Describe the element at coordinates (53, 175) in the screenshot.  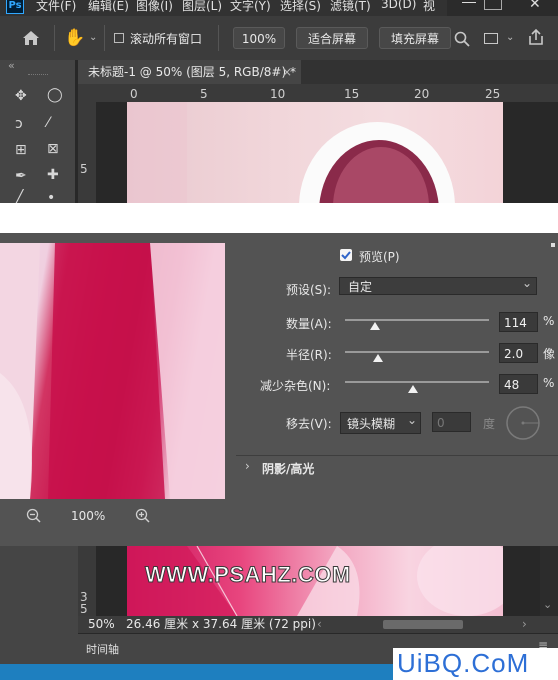
I see `healing-brush-icon: ✚` at that location.